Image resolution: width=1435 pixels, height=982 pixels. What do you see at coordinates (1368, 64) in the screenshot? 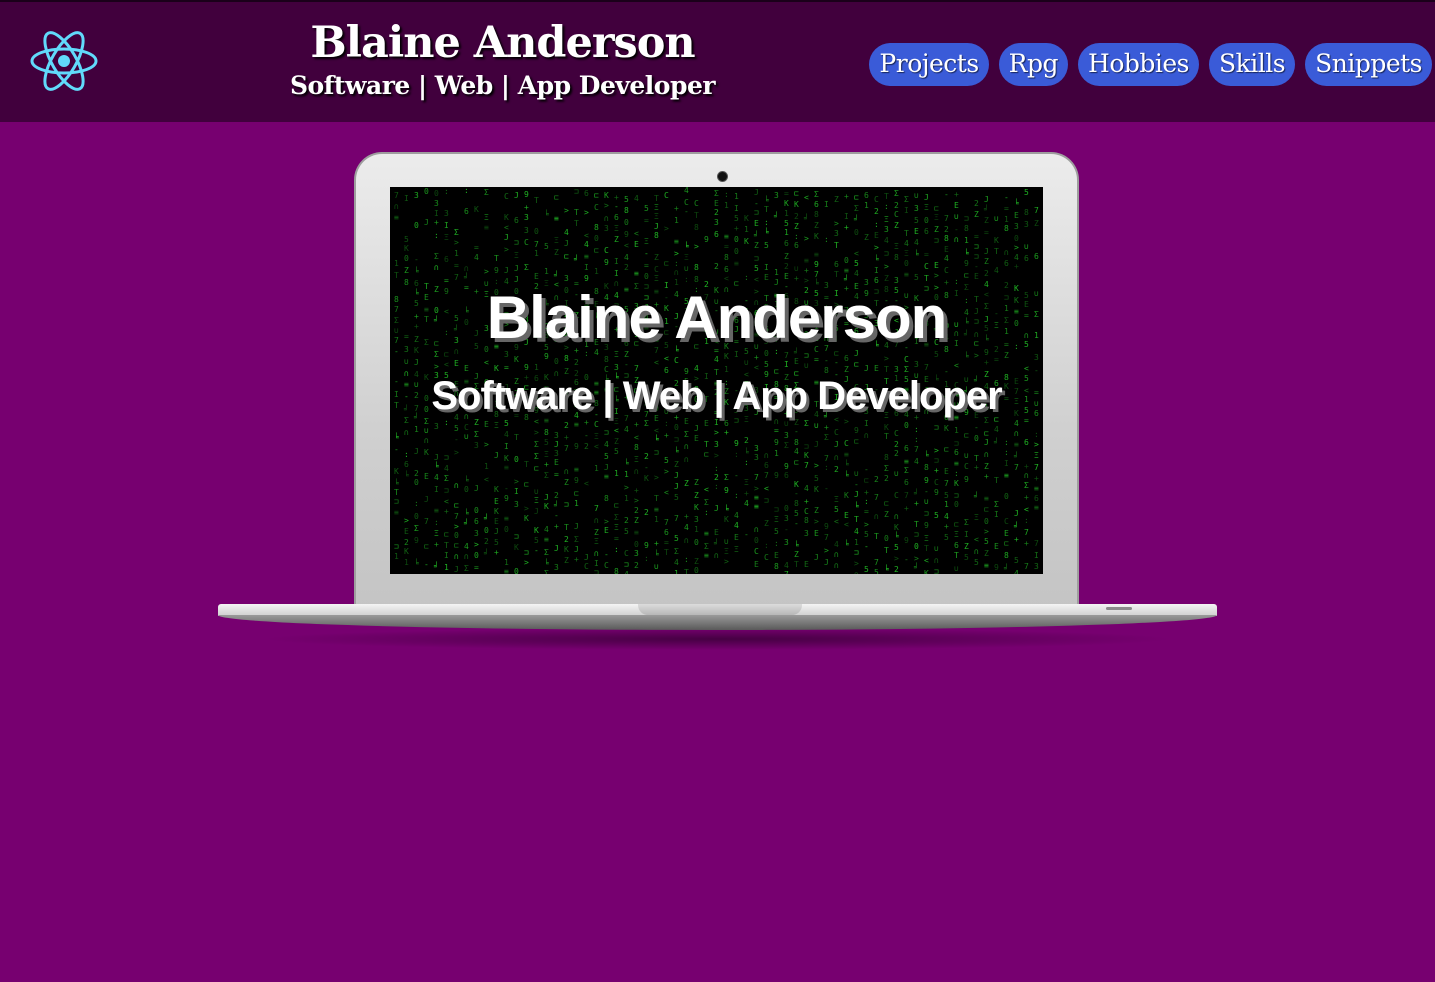
I see `nav-snippets-button: Snippets` at bounding box center [1368, 64].